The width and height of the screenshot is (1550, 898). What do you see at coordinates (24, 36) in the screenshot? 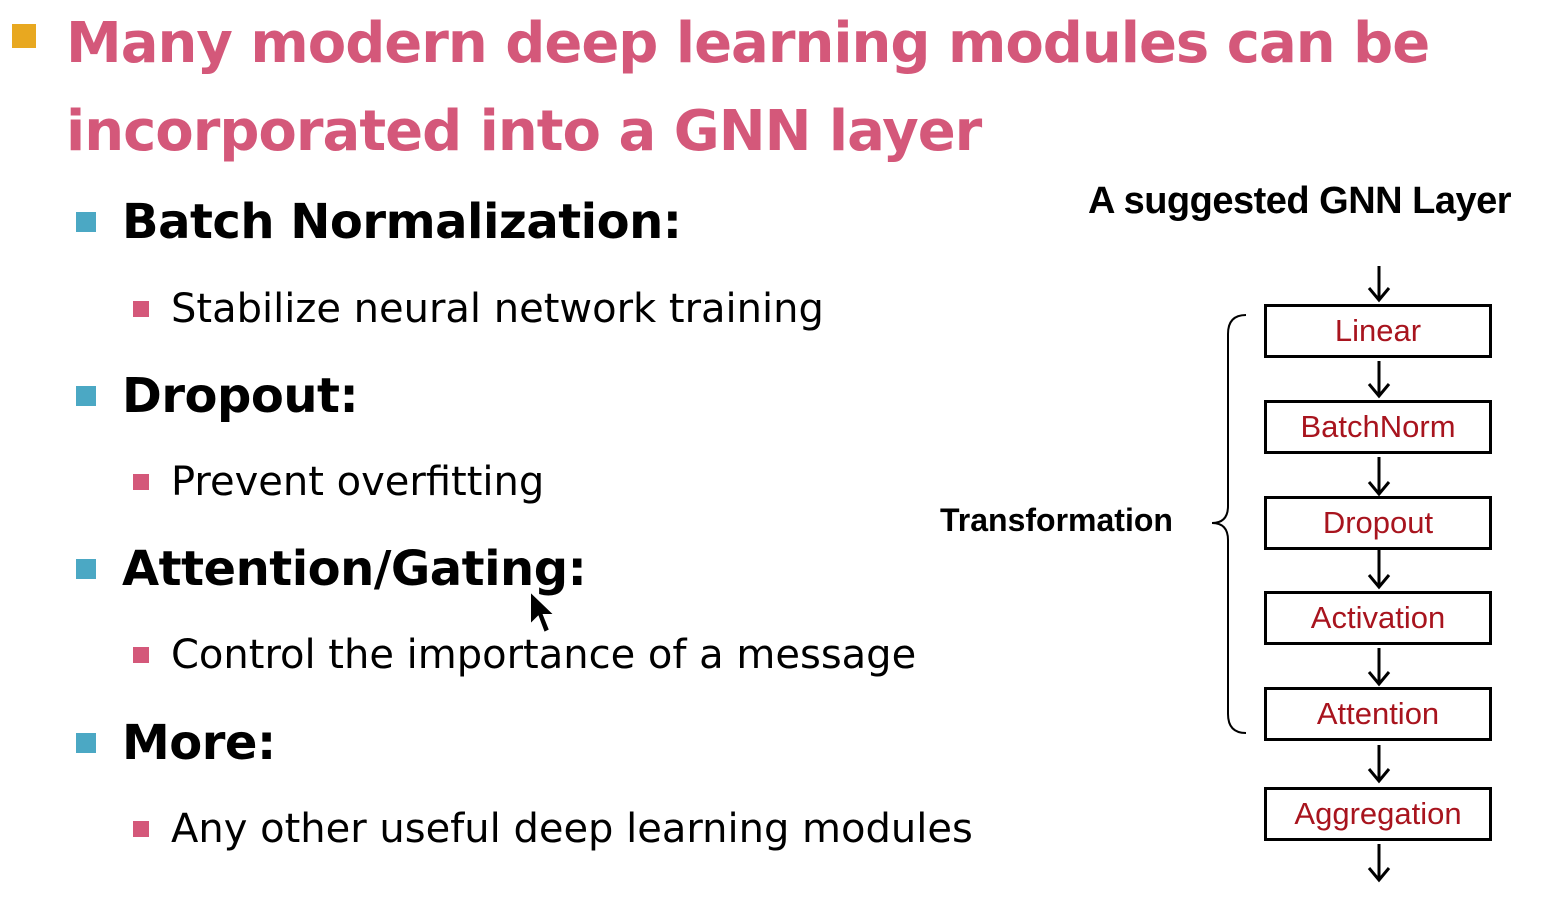
I see `title-bullet-icon` at bounding box center [24, 36].